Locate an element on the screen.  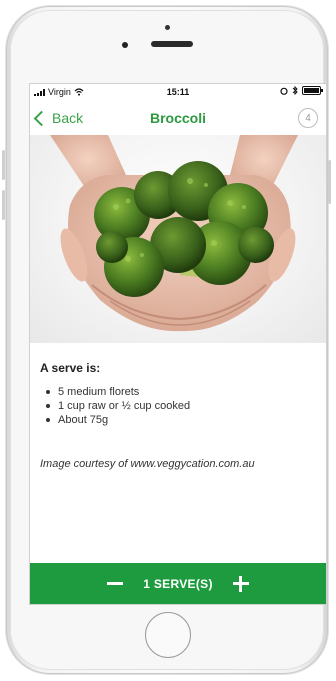
serving-control-bar: 1 SERVE(S) is located at coordinates (178, 583).